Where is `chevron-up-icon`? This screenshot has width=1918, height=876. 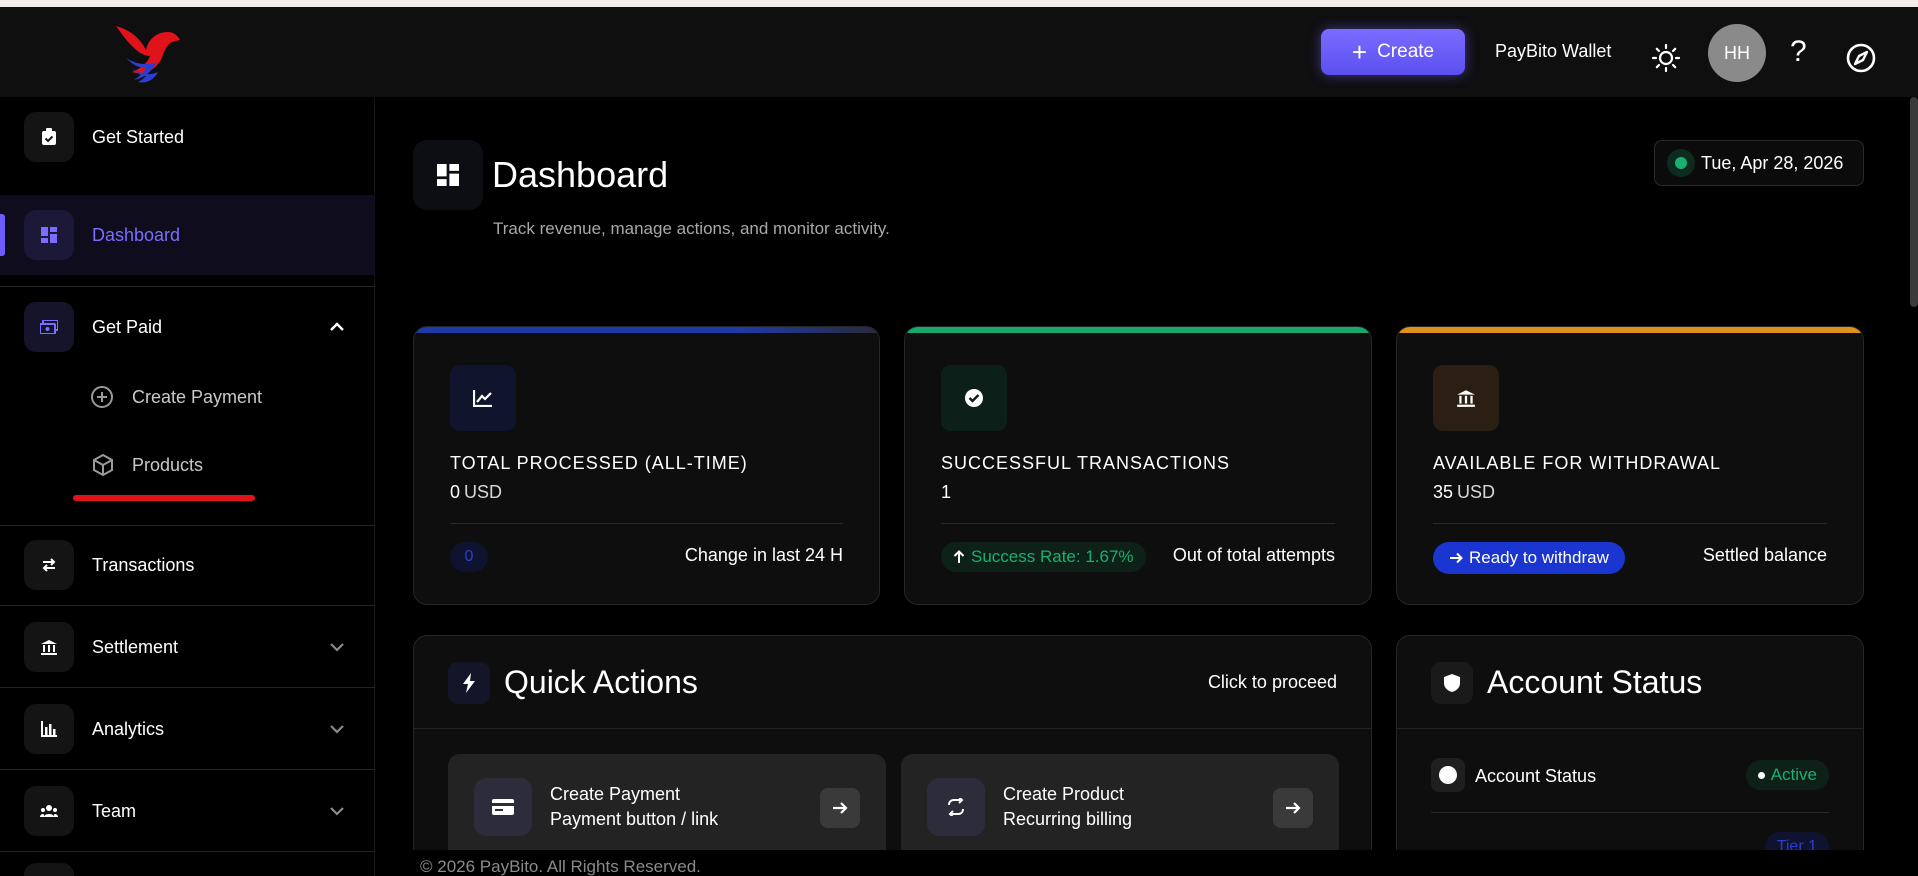 chevron-up-icon is located at coordinates (337, 326).